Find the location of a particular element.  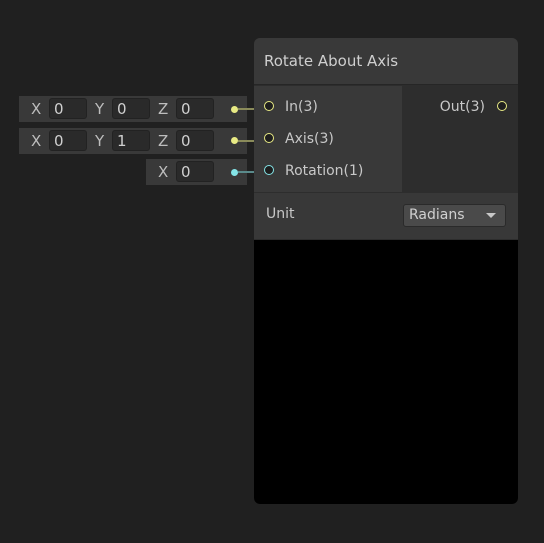

unit-label: Unit is located at coordinates (280, 214).